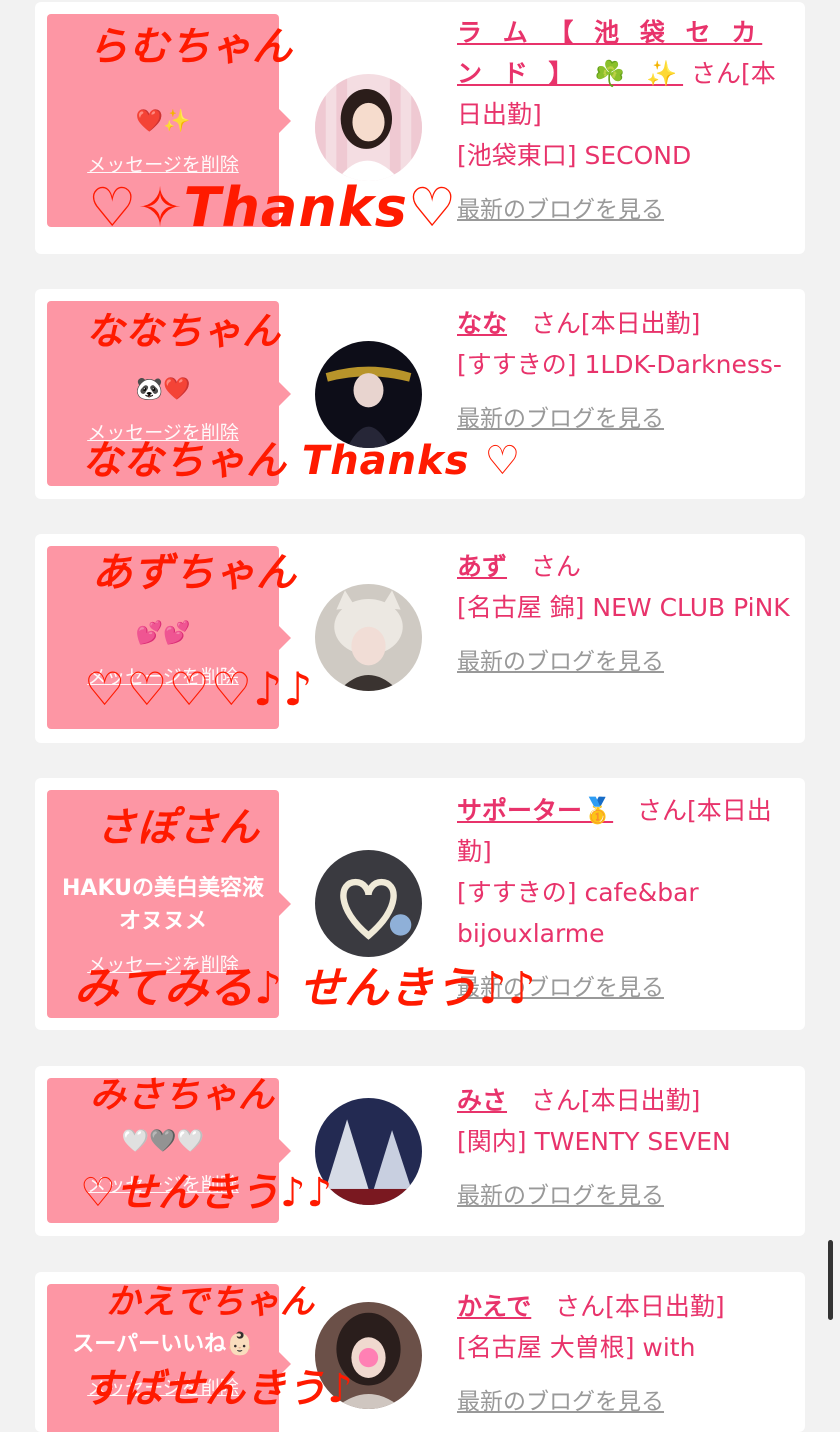  I want to click on cast-name-link: かえで, so click(494, 1306).